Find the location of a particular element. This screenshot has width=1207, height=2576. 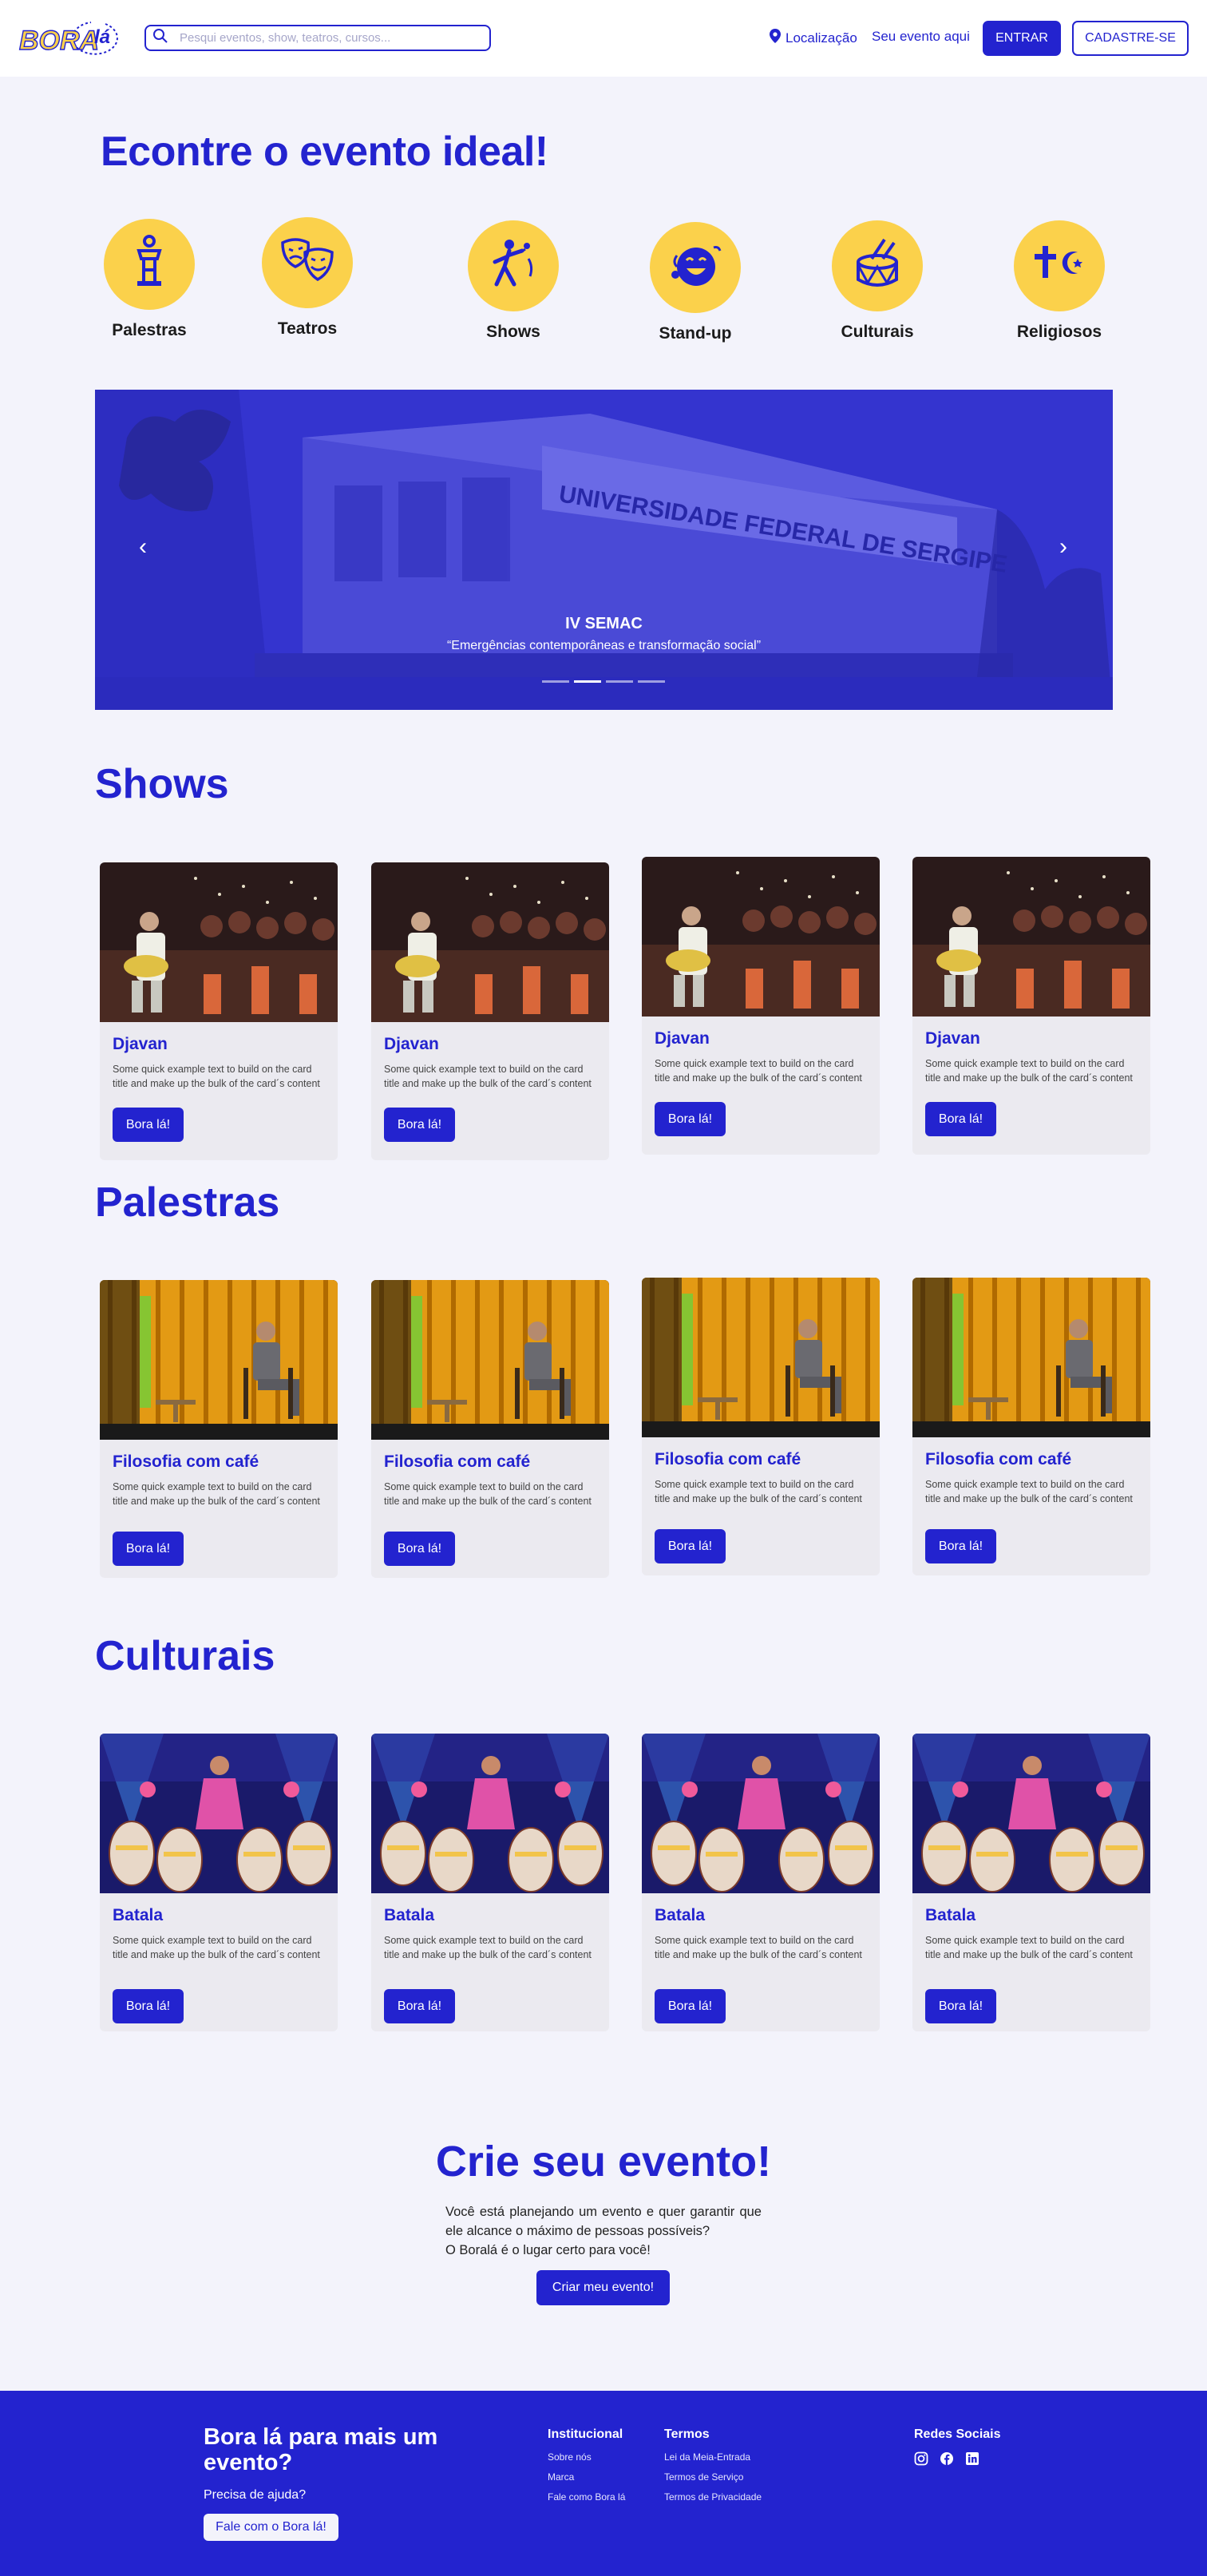

svg-text: lá is located at coordinates (102, 37).